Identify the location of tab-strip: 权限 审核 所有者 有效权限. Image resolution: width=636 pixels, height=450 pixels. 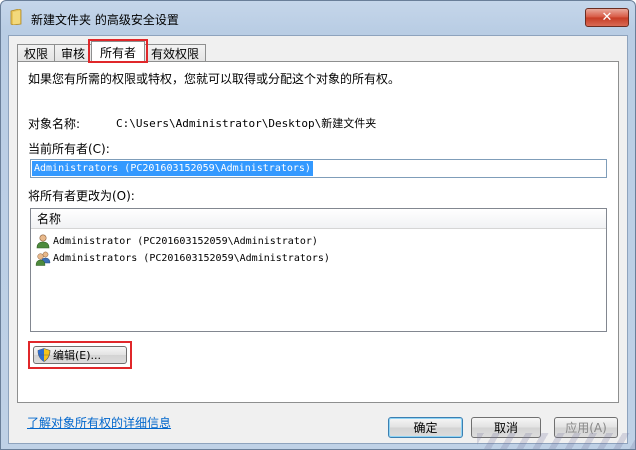
(112, 51).